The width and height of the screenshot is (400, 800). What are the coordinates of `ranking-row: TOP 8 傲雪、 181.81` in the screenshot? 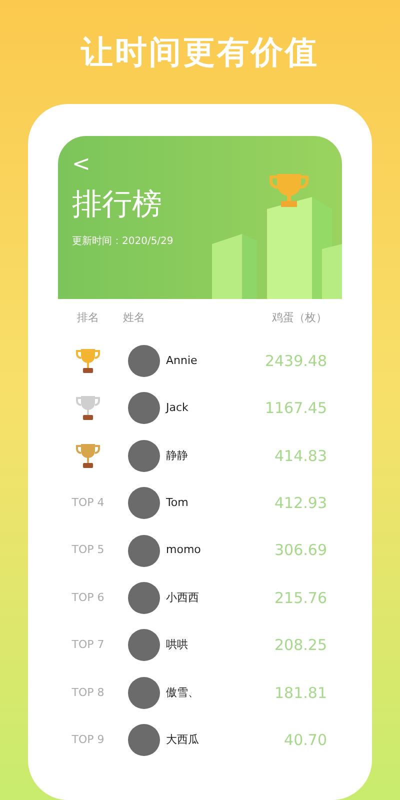 It's located at (200, 692).